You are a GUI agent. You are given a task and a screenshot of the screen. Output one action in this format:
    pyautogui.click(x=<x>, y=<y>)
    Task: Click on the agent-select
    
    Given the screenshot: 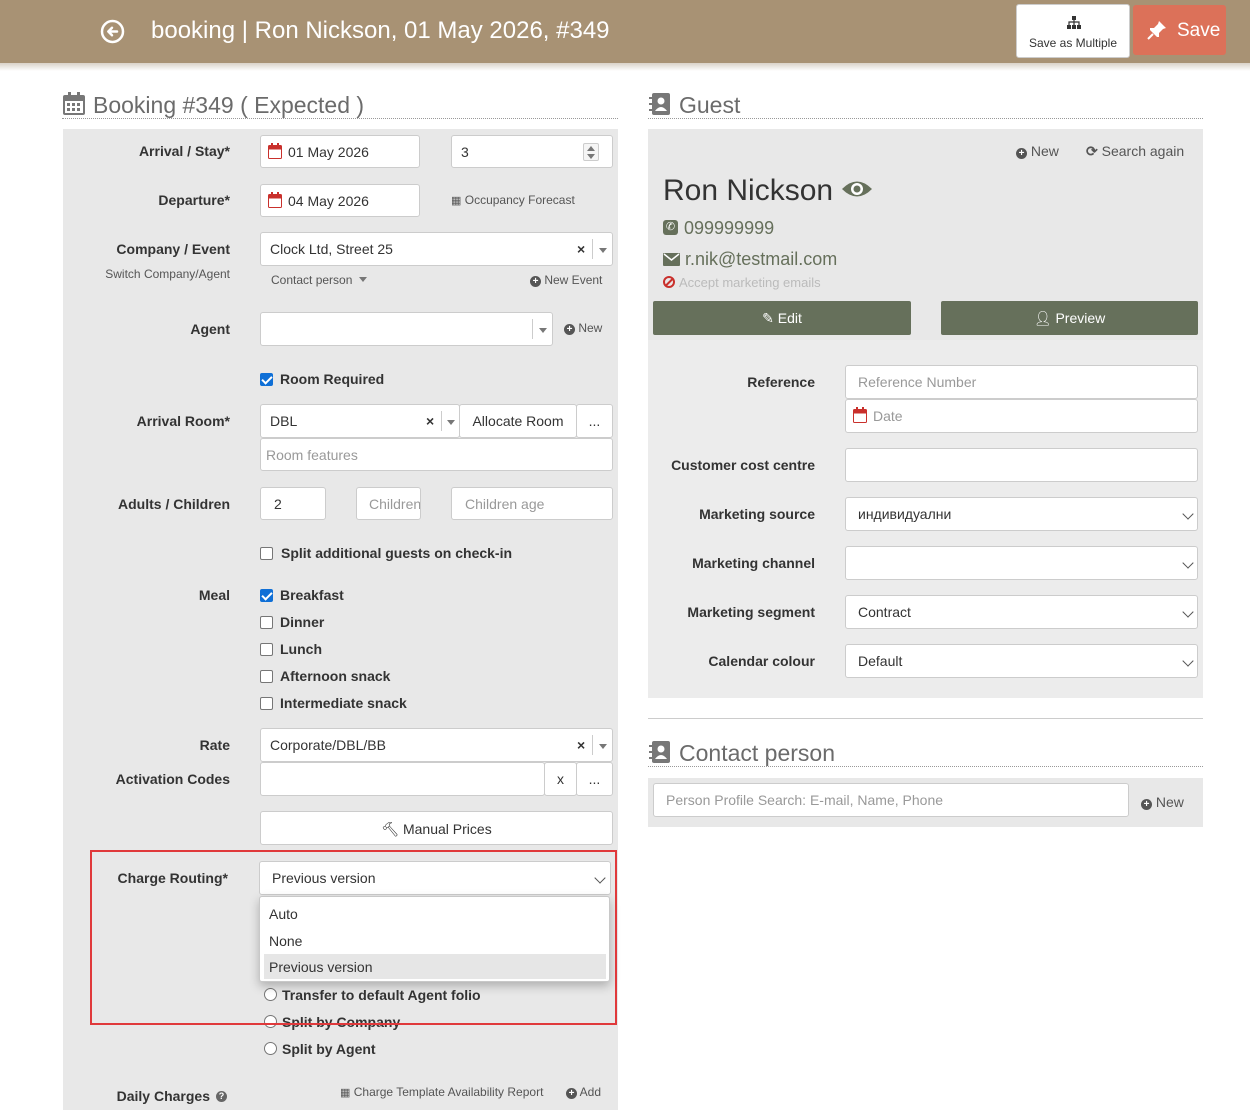 What is the action you would take?
    pyautogui.click(x=406, y=329)
    